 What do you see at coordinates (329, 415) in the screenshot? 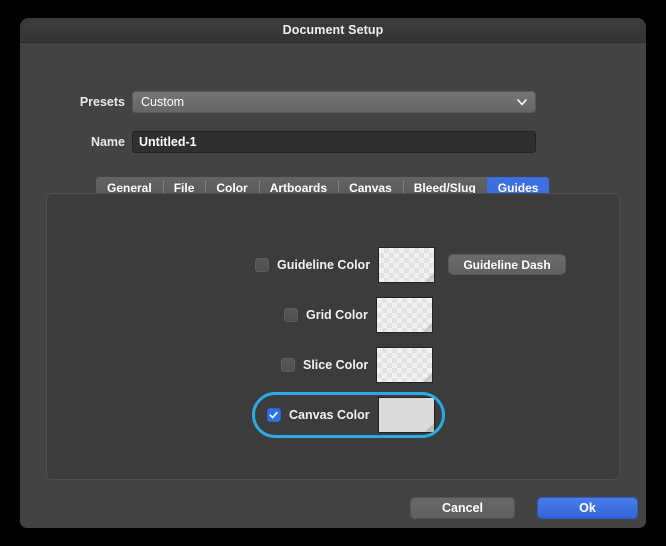
I see `canvas-color-label: Canvas Color` at bounding box center [329, 415].